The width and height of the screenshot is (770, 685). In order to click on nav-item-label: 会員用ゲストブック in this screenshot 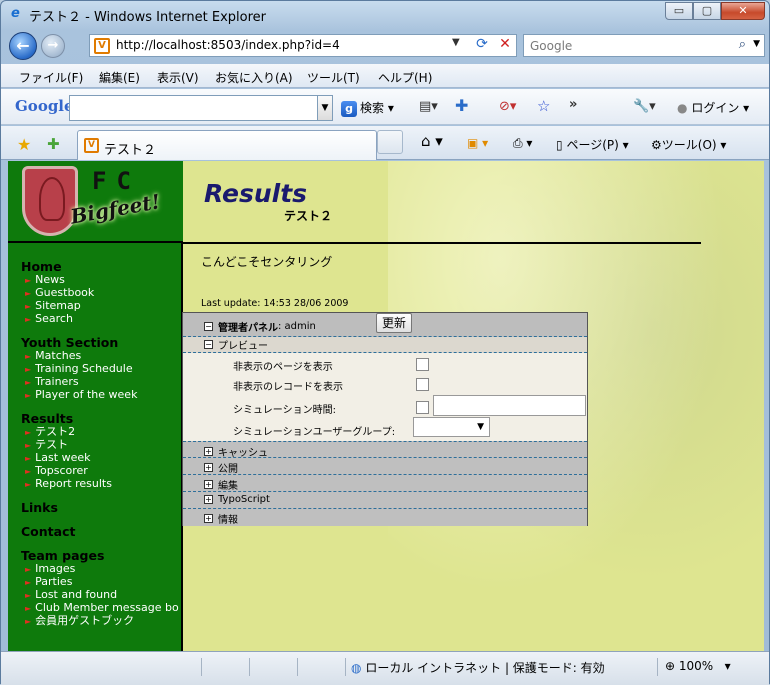, I will do `click(85, 620)`.